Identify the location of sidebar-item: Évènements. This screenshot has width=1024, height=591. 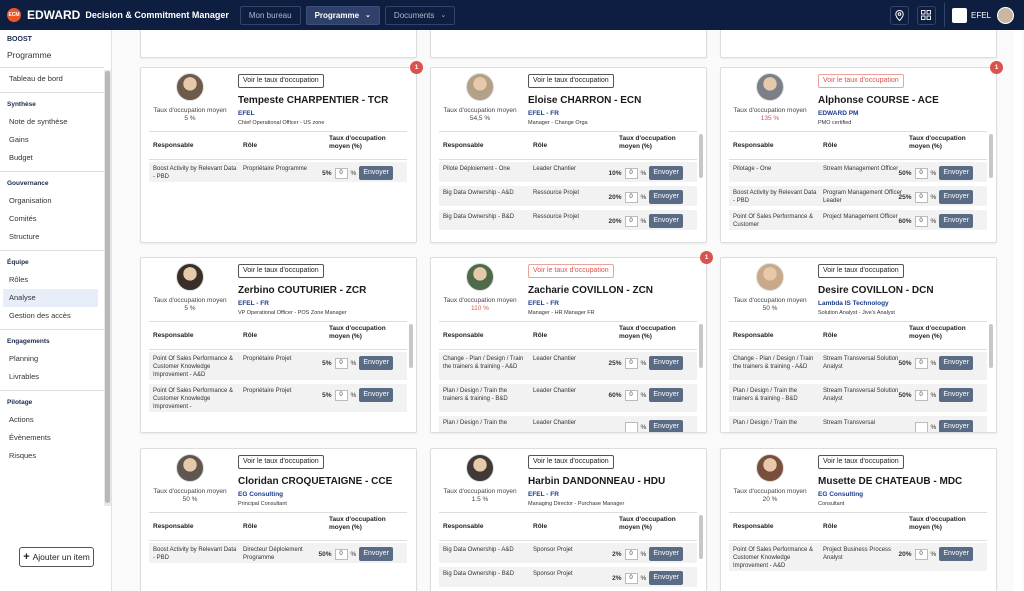
(52, 438).